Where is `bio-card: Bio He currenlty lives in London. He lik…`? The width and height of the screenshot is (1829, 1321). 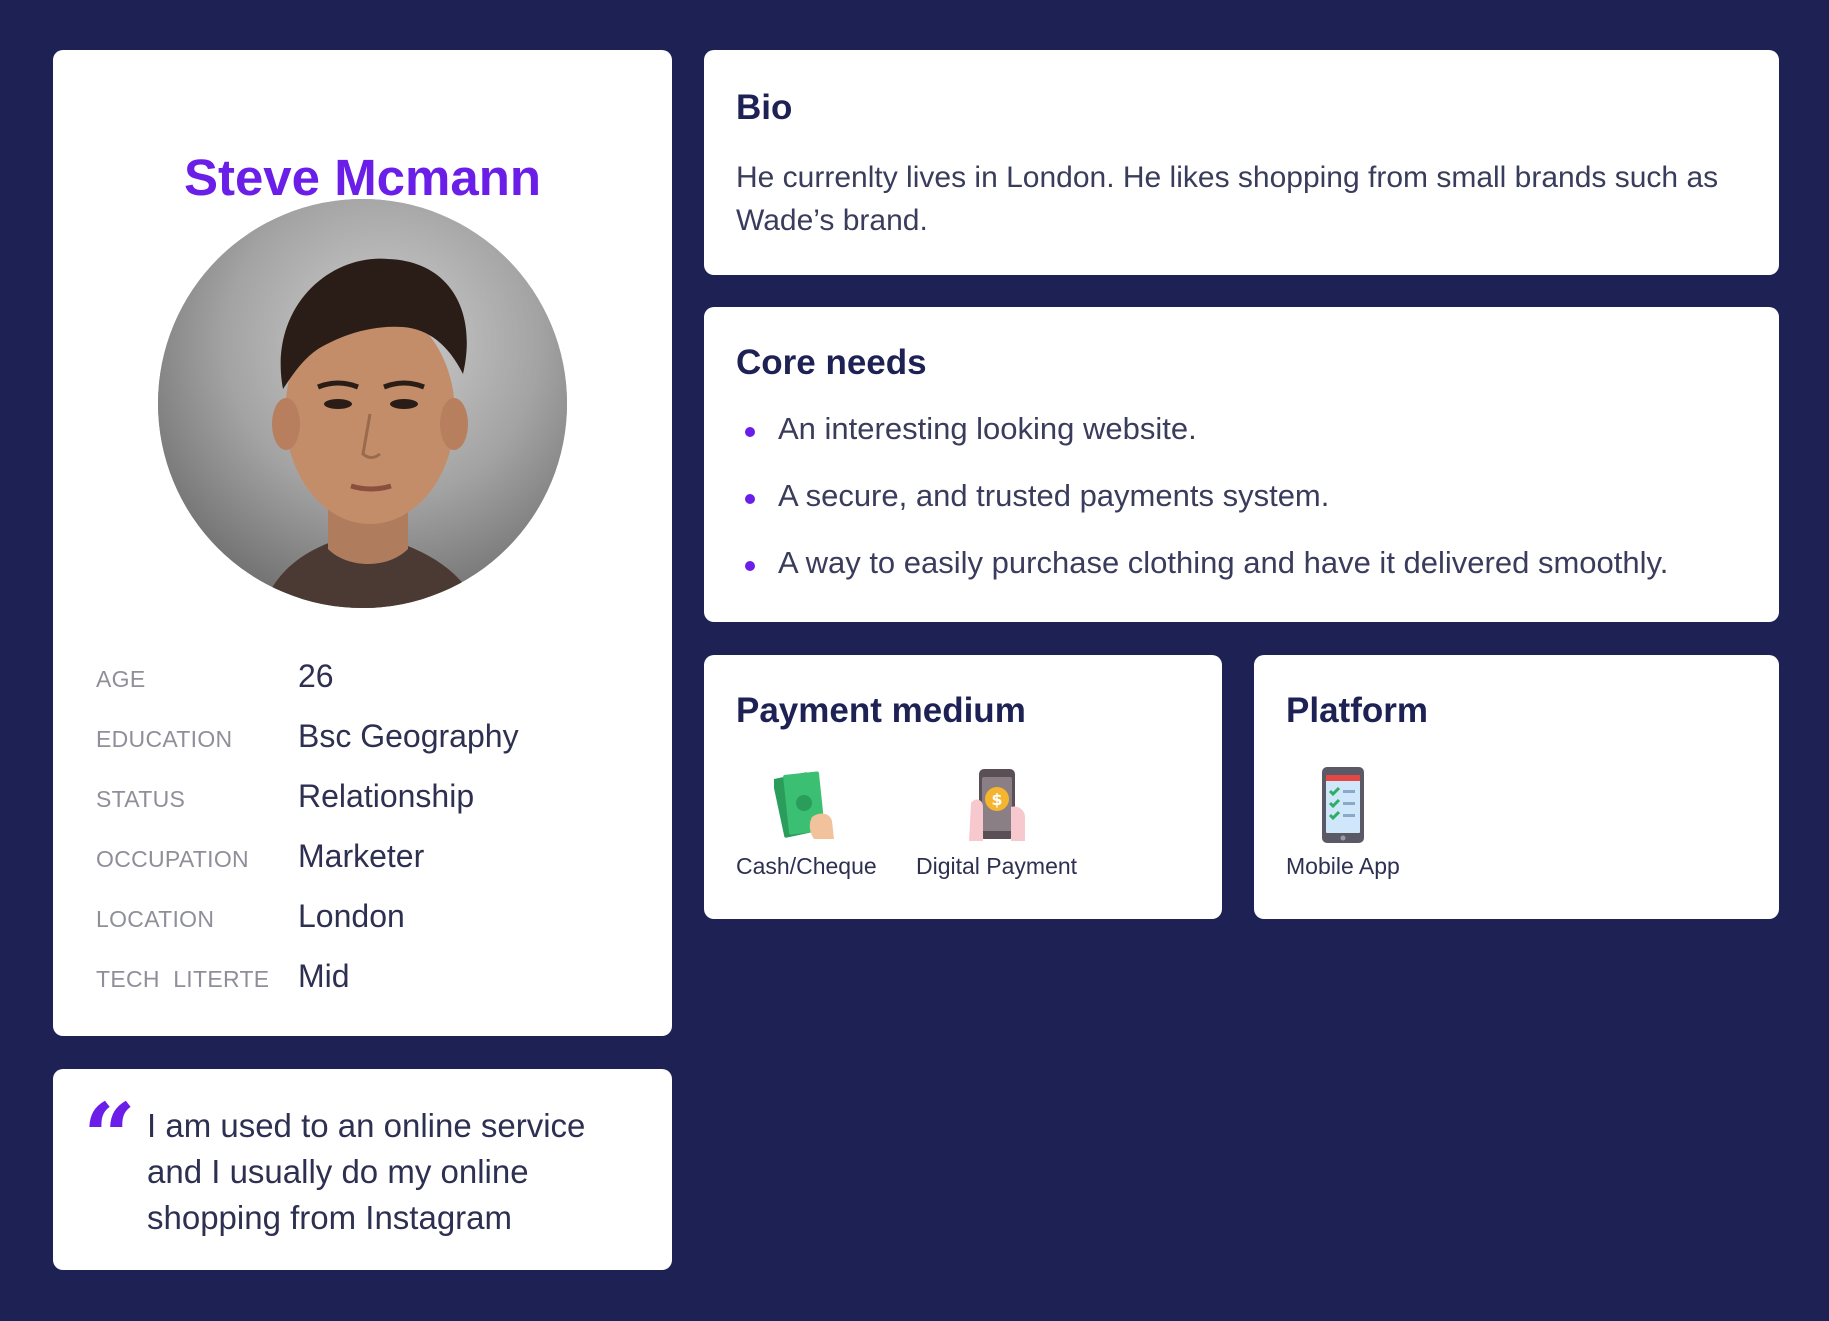
bio-card: Bio He currenlty lives in London. He lik… is located at coordinates (1241, 162).